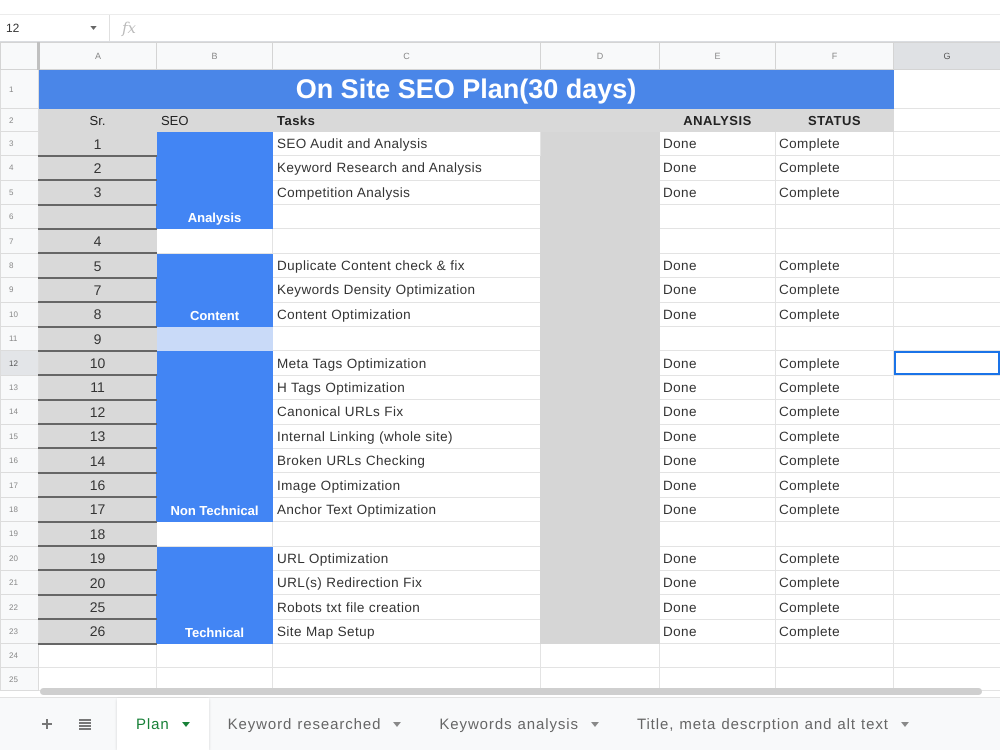  I want to click on row-header: 25, so click(19, 679).